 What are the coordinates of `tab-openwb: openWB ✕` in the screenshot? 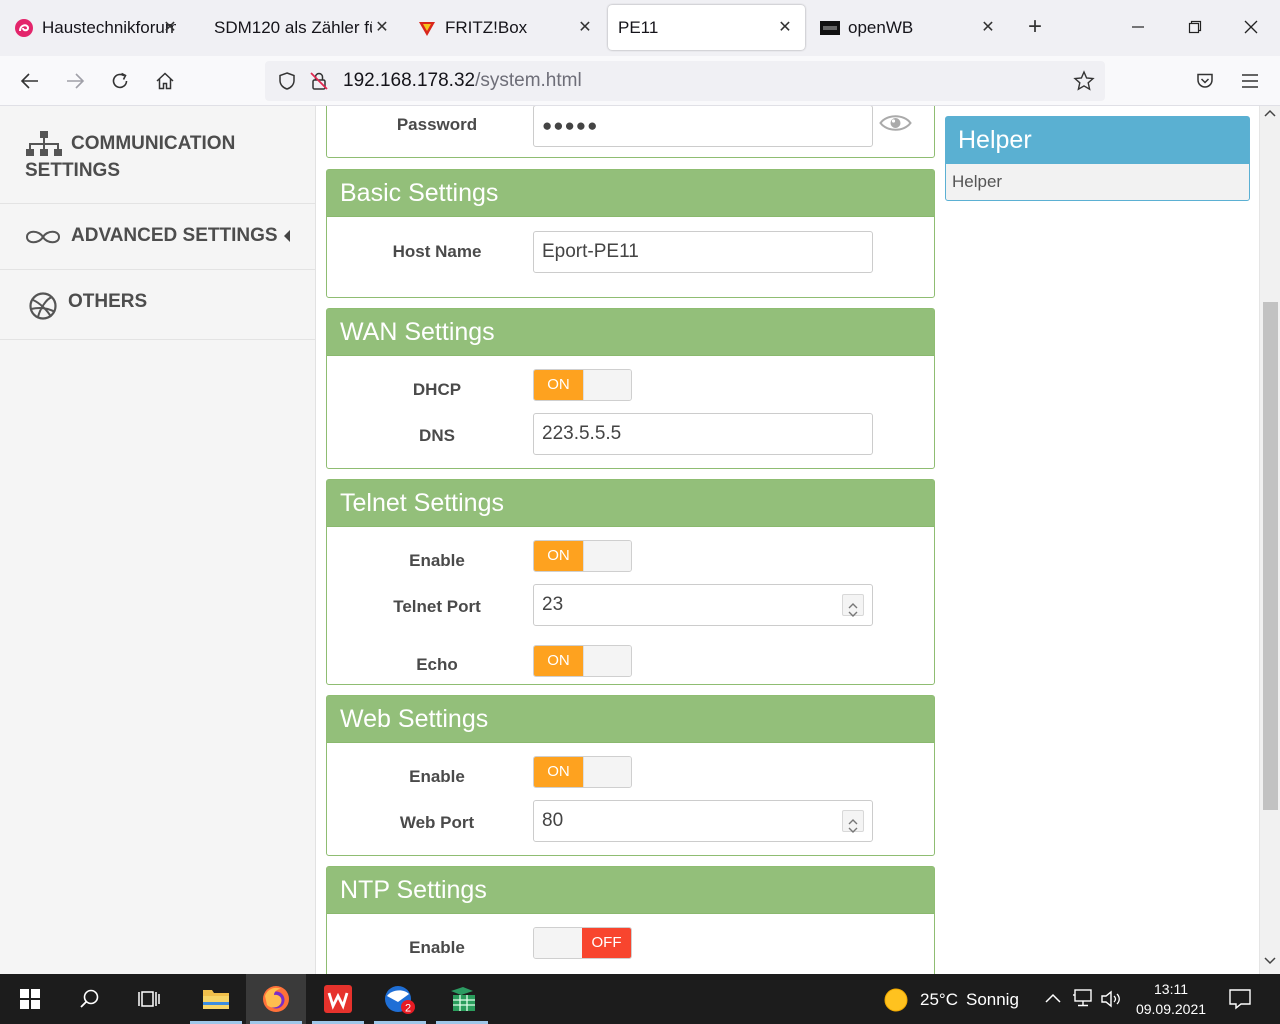 It's located at (908, 27).